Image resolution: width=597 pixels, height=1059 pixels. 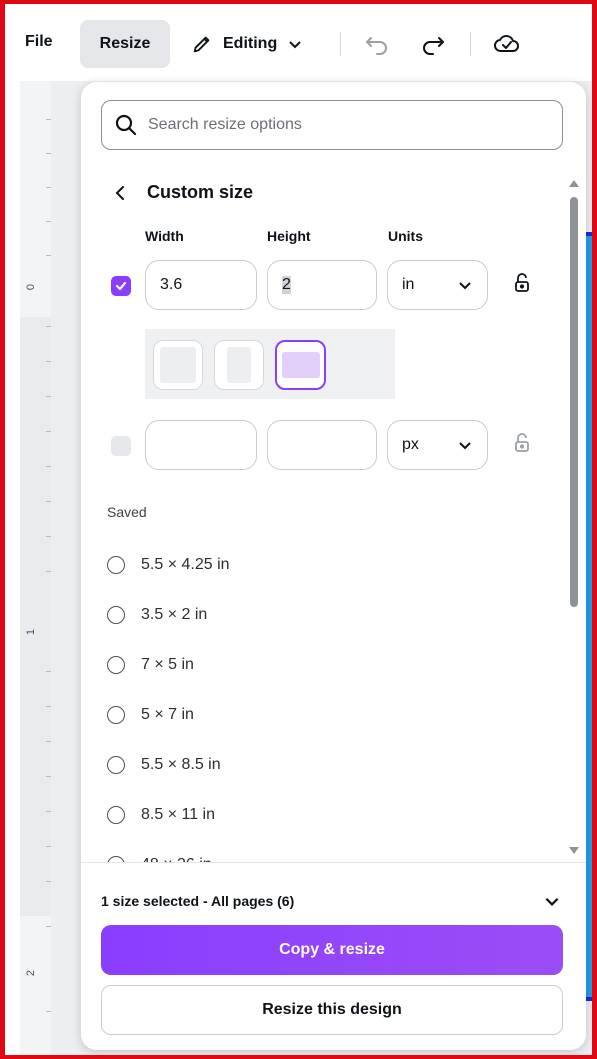 I want to click on width-value: 3.6, so click(x=171, y=284).